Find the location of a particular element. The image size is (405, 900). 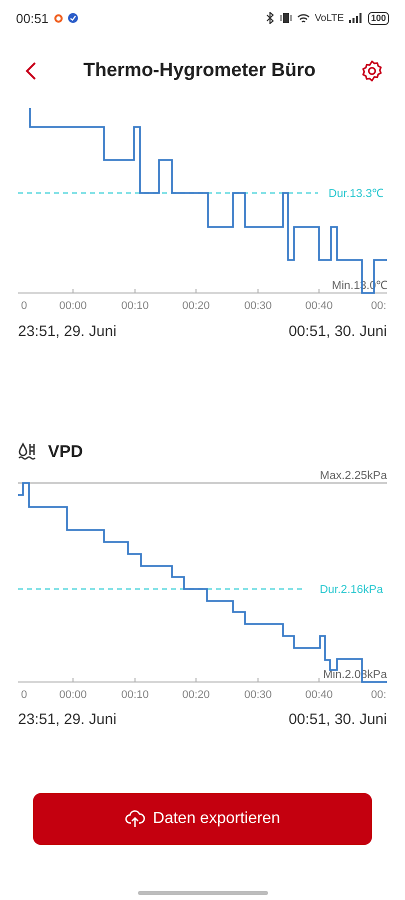

average-label: Dur.13.3℃ is located at coordinates (355, 194).